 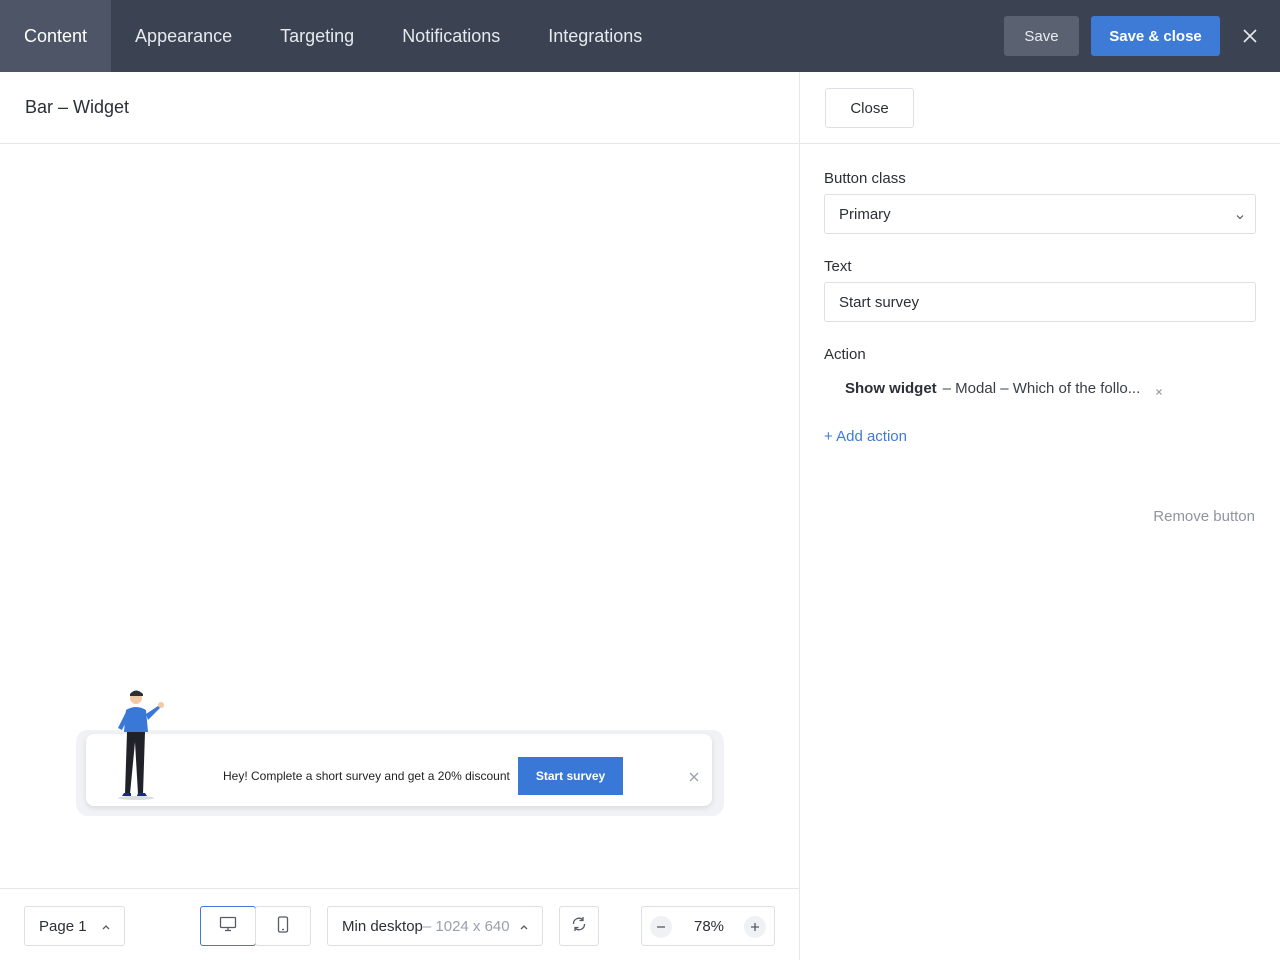 I want to click on desktop-view-button, so click(x=228, y=926).